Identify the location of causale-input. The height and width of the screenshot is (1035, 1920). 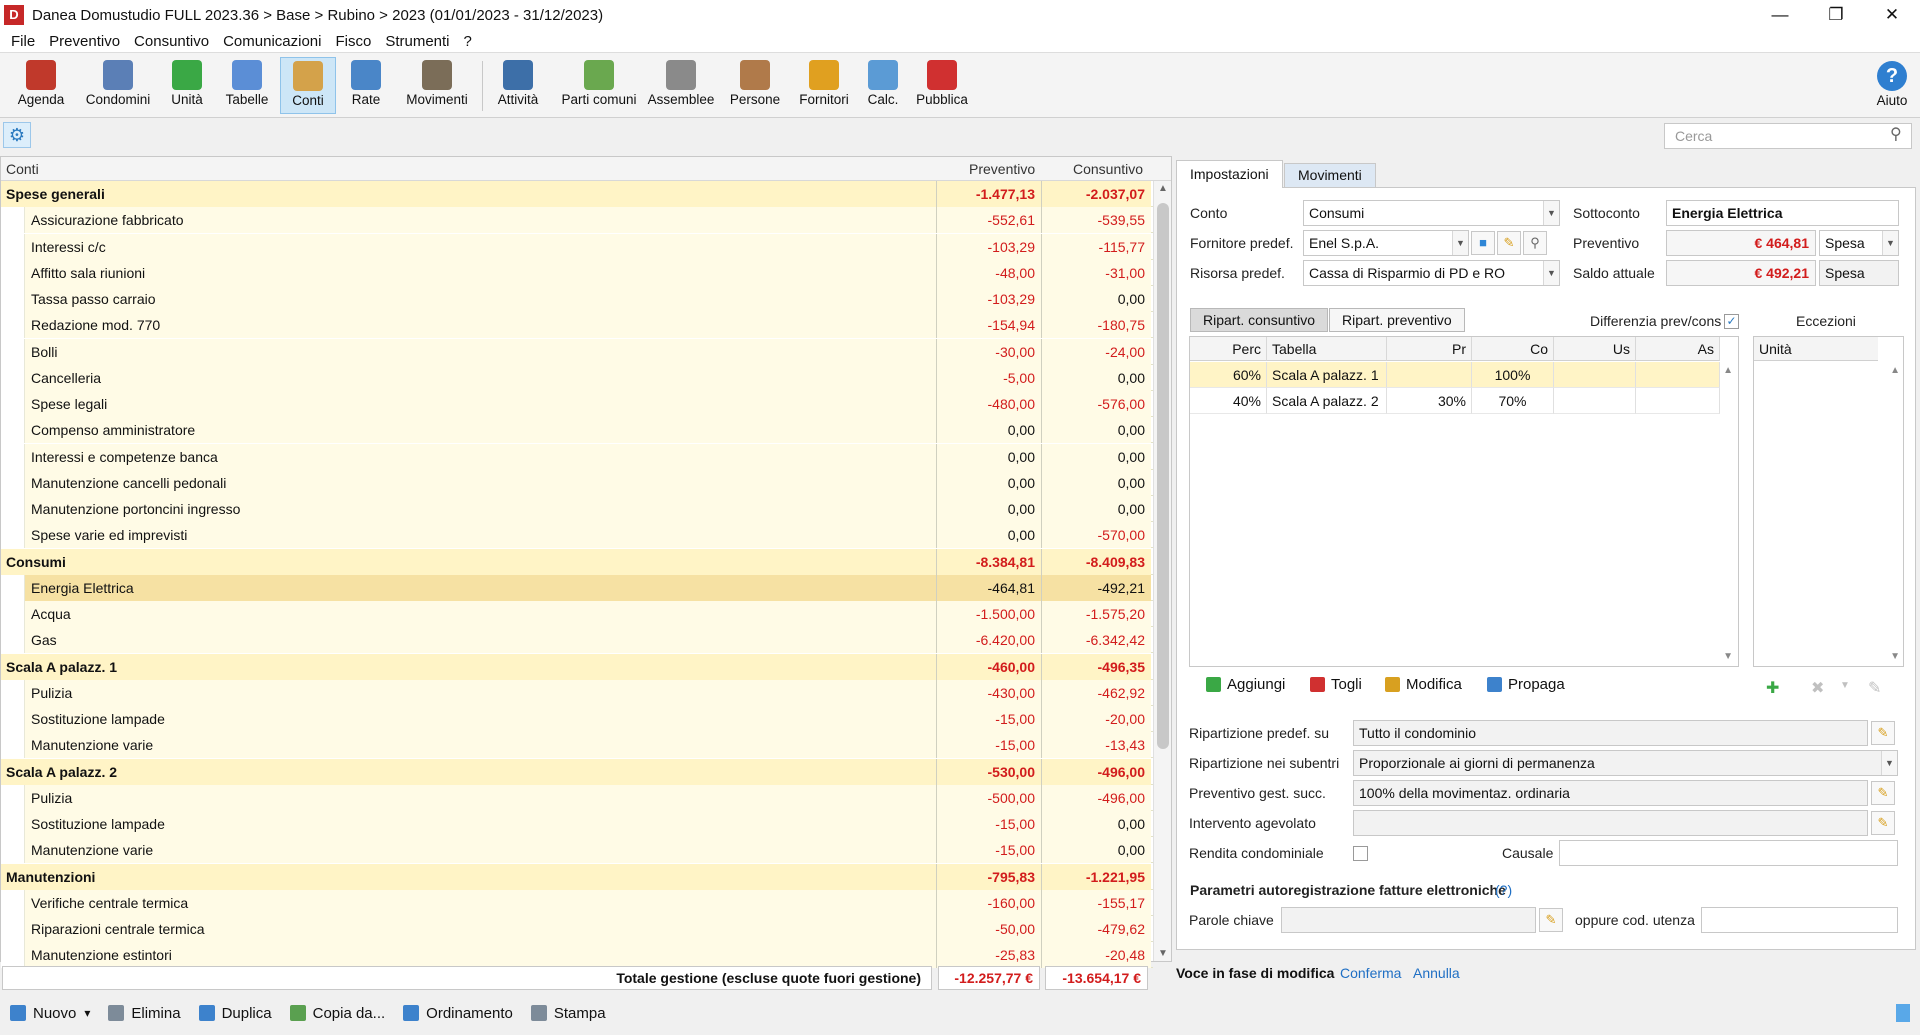
(1728, 853).